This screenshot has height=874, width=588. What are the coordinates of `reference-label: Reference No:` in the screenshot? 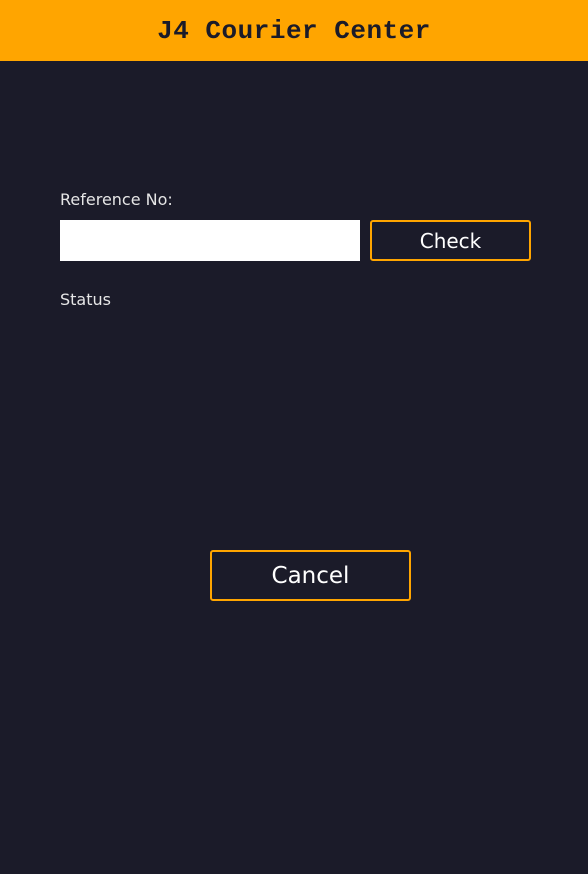 It's located at (116, 199).